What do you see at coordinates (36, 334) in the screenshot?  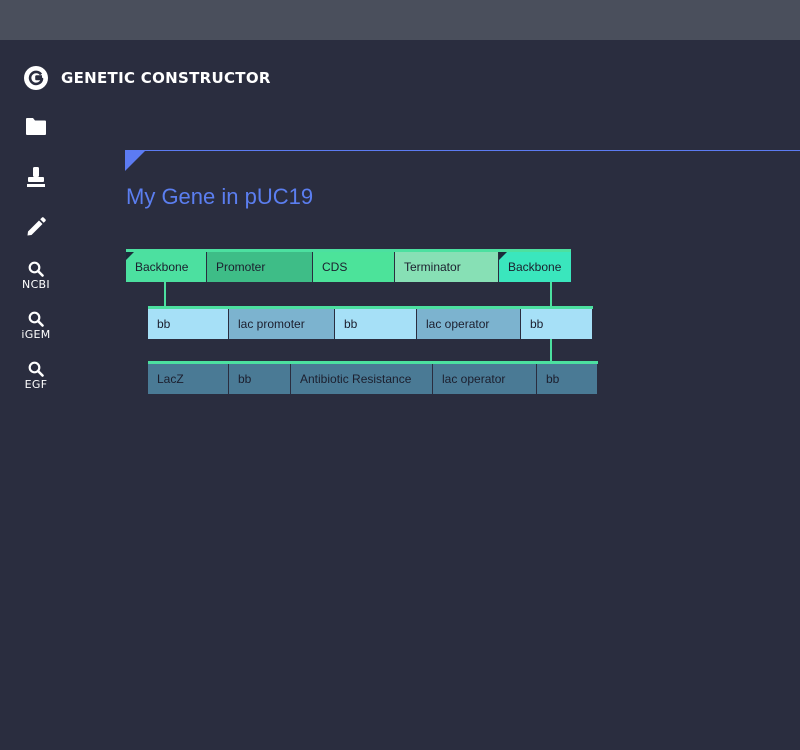 I see `sidebar-item-label: iGEM` at bounding box center [36, 334].